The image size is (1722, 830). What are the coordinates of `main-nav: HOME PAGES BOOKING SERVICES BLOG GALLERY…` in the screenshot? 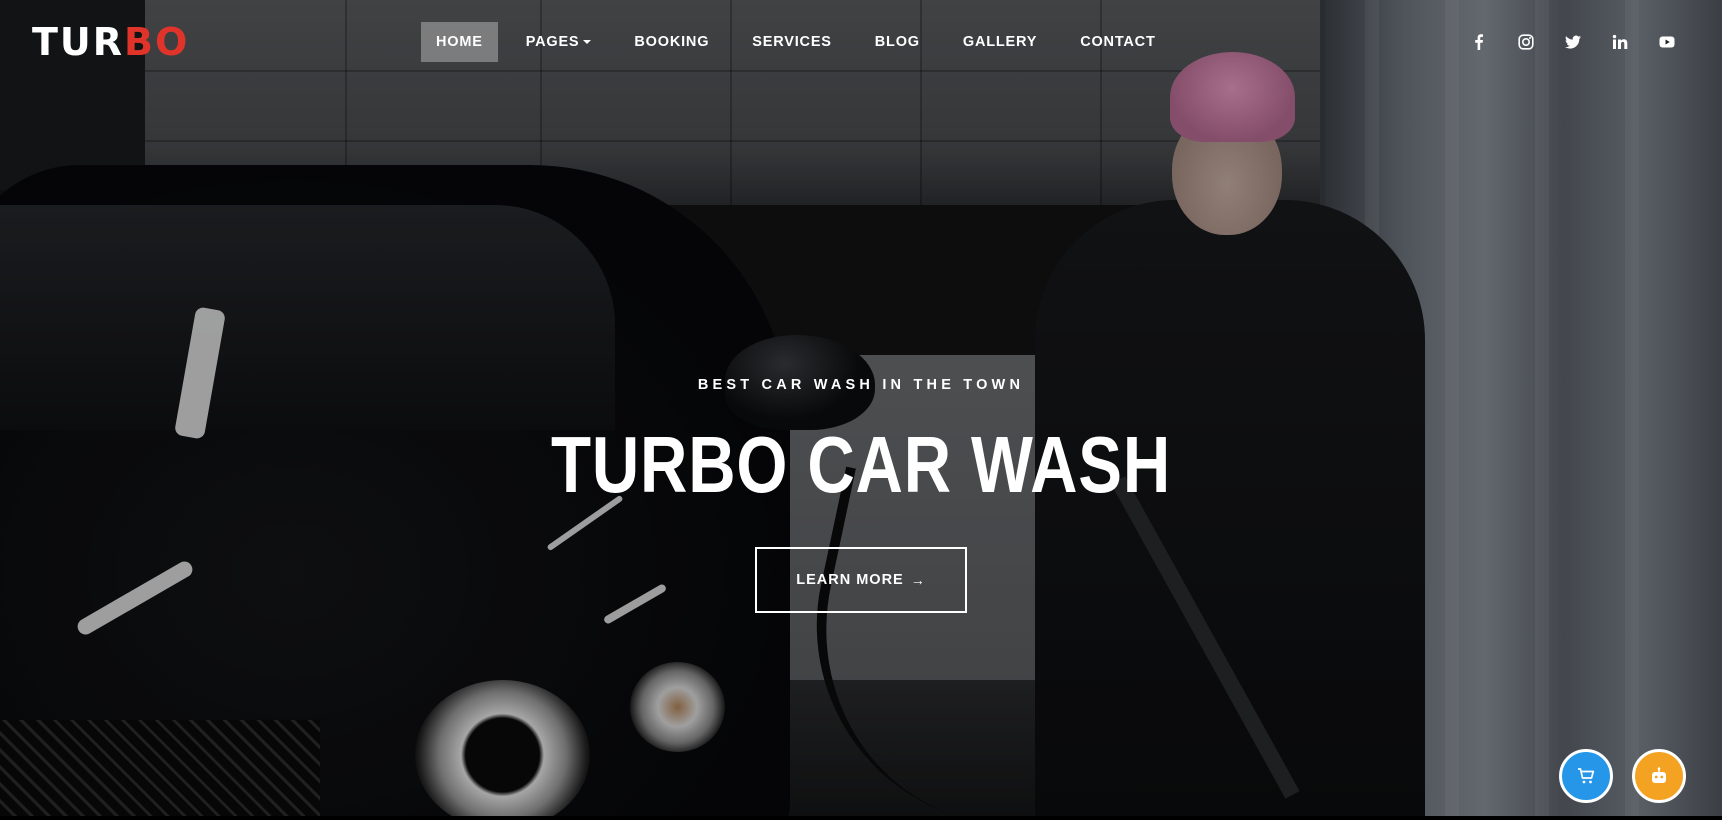 It's located at (802, 42).